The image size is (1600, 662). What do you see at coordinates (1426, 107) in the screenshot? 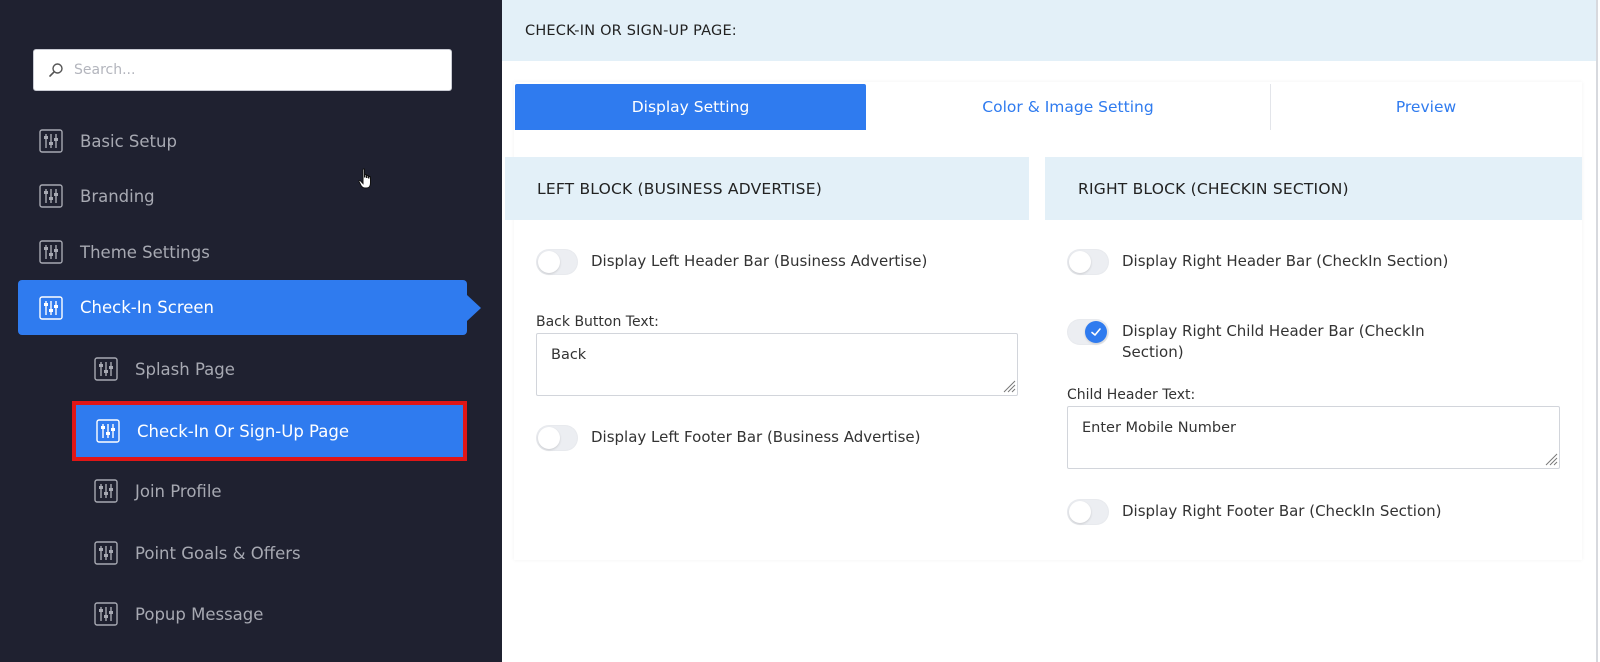
I see `tab-preview: Preview` at bounding box center [1426, 107].